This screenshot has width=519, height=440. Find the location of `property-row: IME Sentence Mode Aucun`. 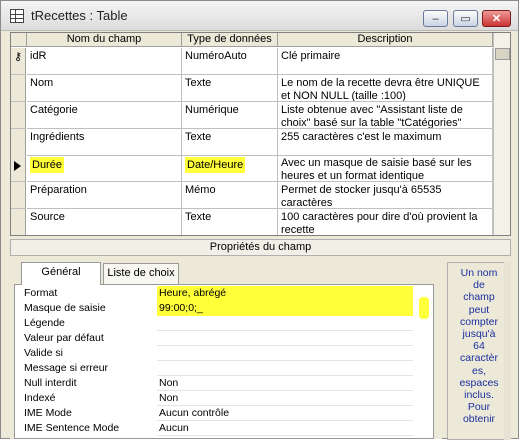

property-row: IME Sentence Mode Aucun is located at coordinates (224, 428).